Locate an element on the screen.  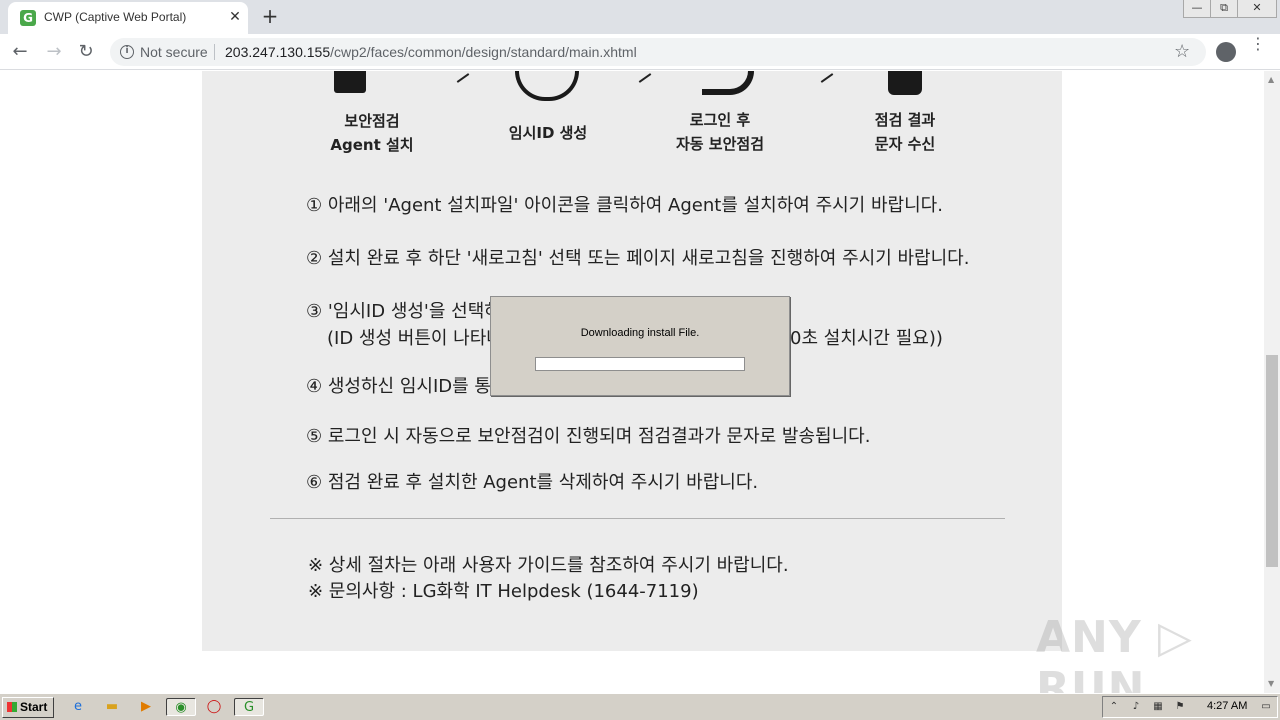
cwp-app-icon: G is located at coordinates (249, 707).